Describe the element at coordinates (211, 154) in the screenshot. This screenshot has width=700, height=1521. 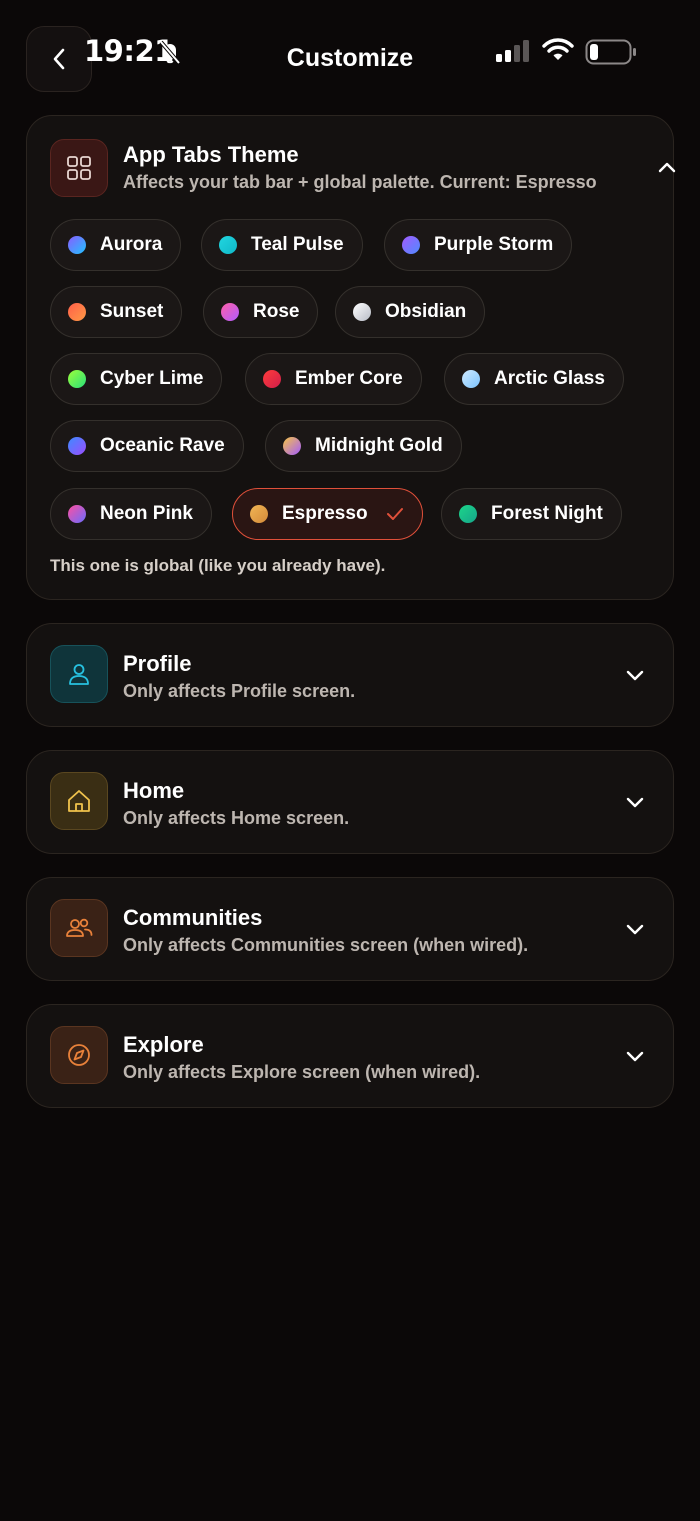
I see `app-tabs-title: App Tabs Theme` at that location.